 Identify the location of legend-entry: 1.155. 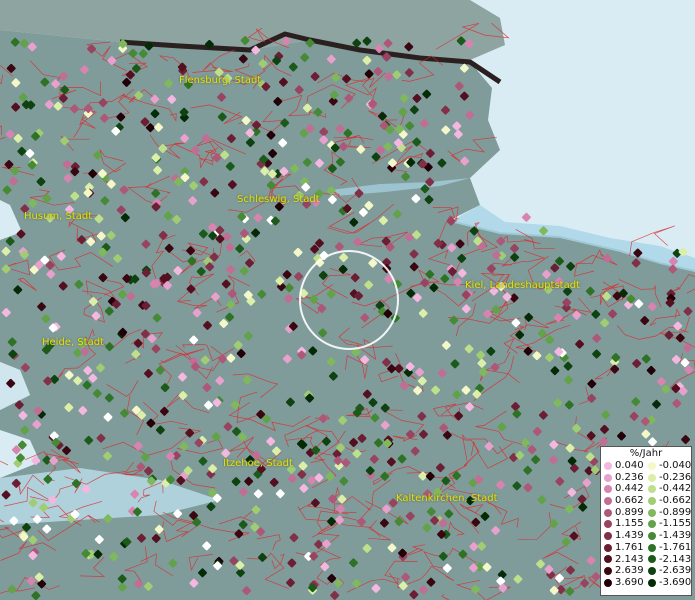
(623, 524).